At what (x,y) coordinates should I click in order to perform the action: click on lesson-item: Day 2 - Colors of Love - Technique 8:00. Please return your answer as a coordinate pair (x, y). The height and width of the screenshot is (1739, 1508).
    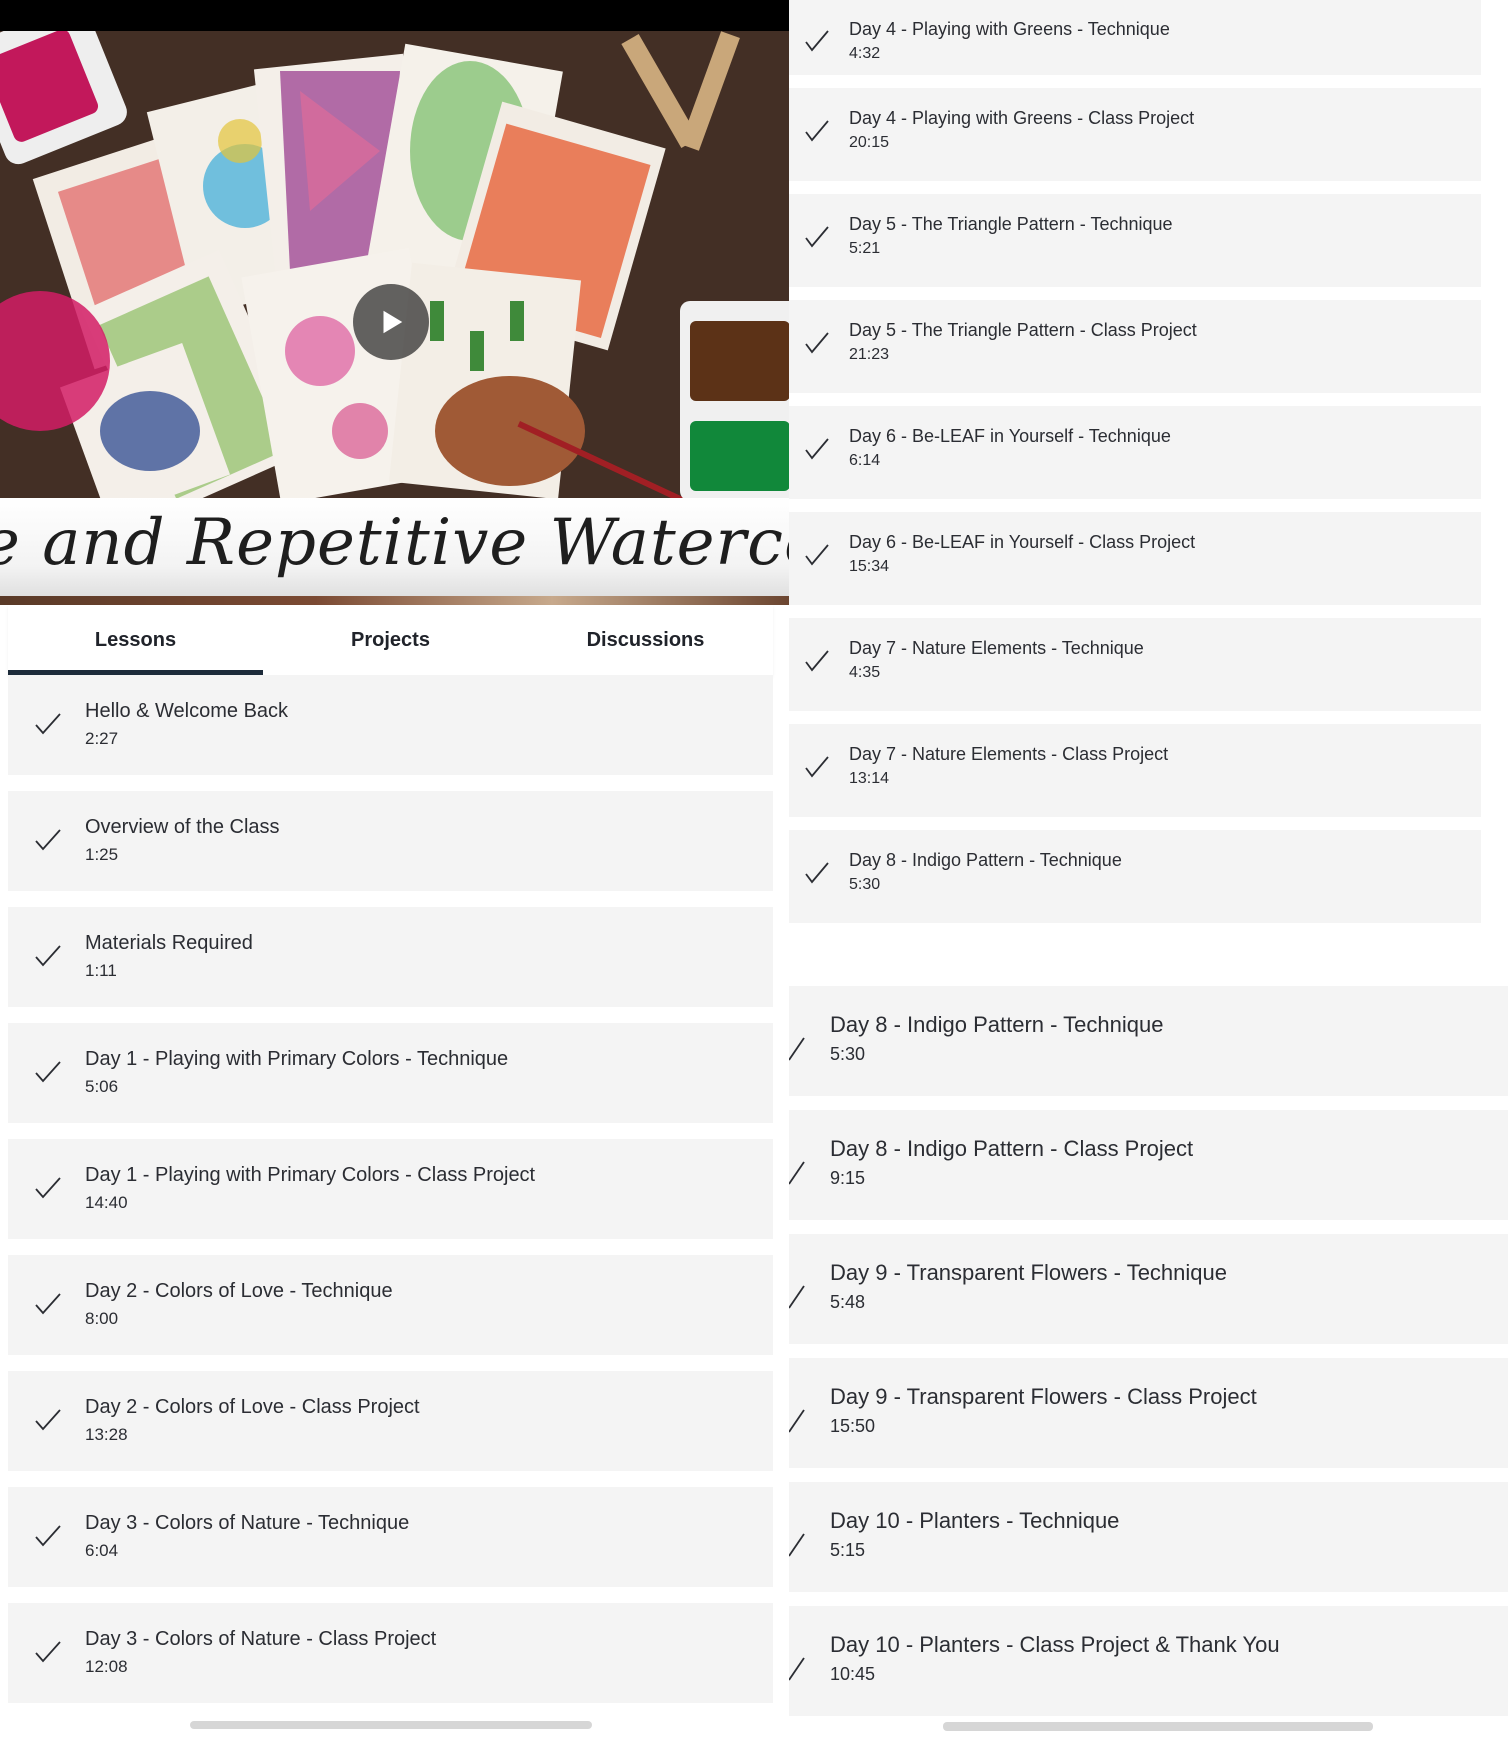
    Looking at the image, I should click on (390, 1313).